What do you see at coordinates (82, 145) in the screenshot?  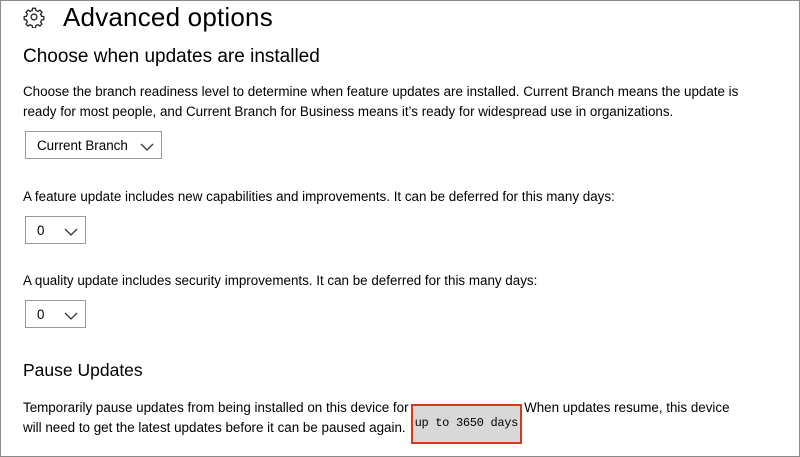 I see `branch-readiness-value: Current Branch` at bounding box center [82, 145].